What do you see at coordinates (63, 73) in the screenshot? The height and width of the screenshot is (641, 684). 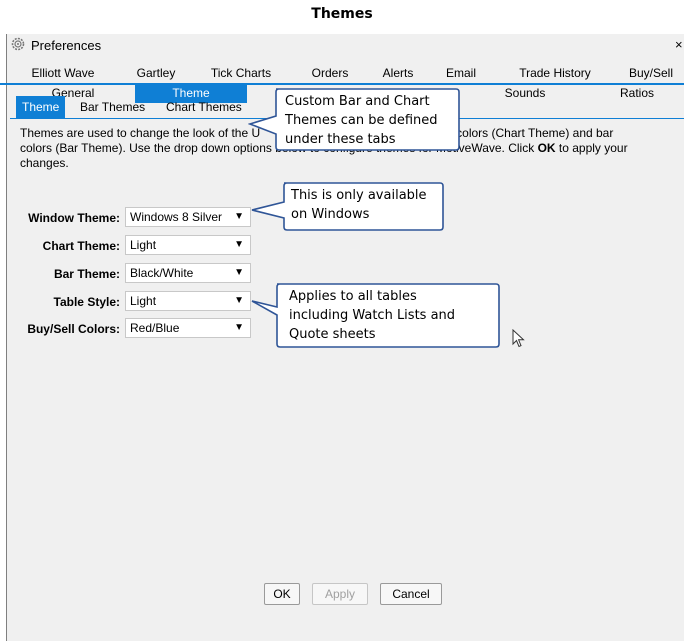 I see `tab-elliott-wave: Elliott Wave` at bounding box center [63, 73].